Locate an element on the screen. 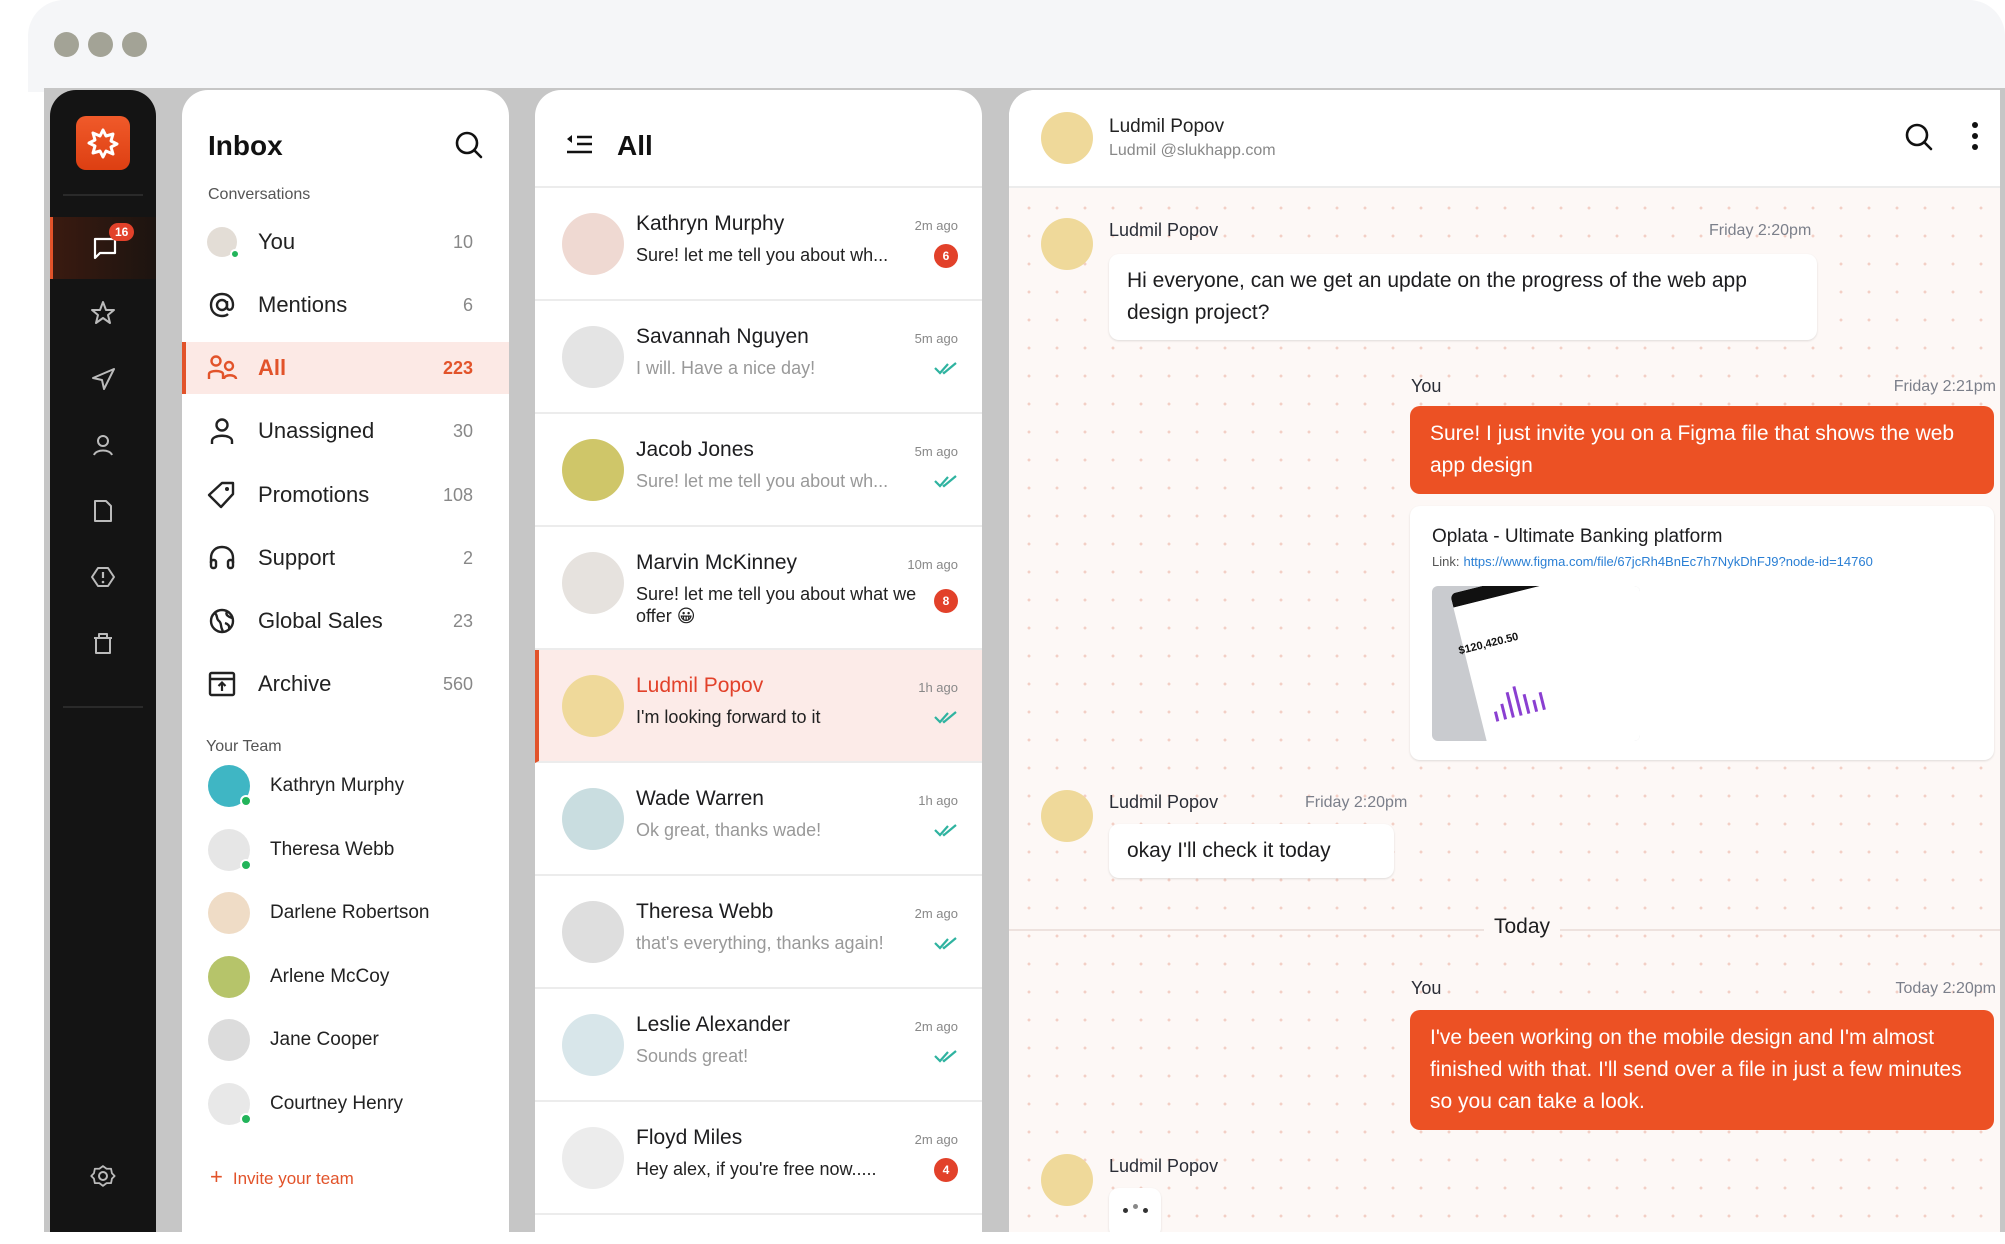  link-title: Oplata - Ultimate Banking platform is located at coordinates (1577, 536).